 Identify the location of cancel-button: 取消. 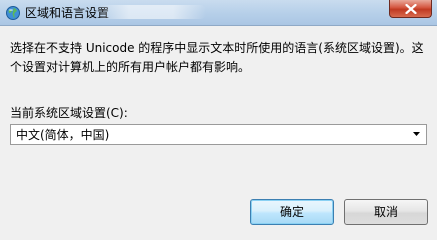
(386, 212).